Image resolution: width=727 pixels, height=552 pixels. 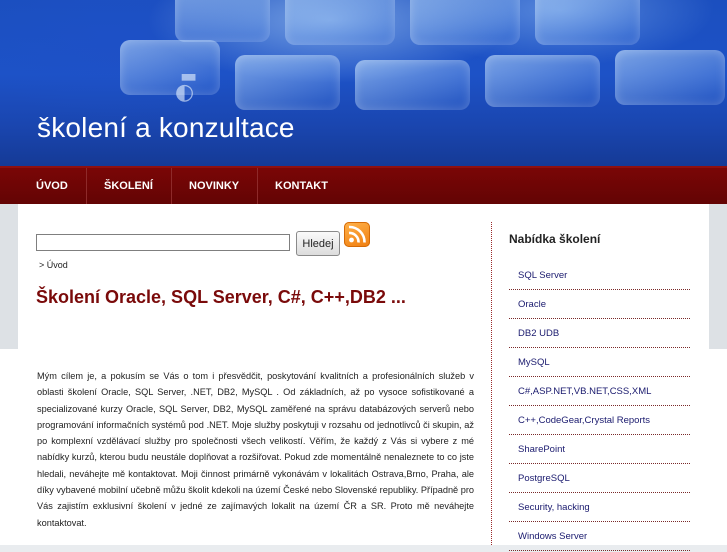 What do you see at coordinates (599, 421) in the screenshot?
I see `sidebar-item-cpp: C++,CodeGear,Crystal Reports` at bounding box center [599, 421].